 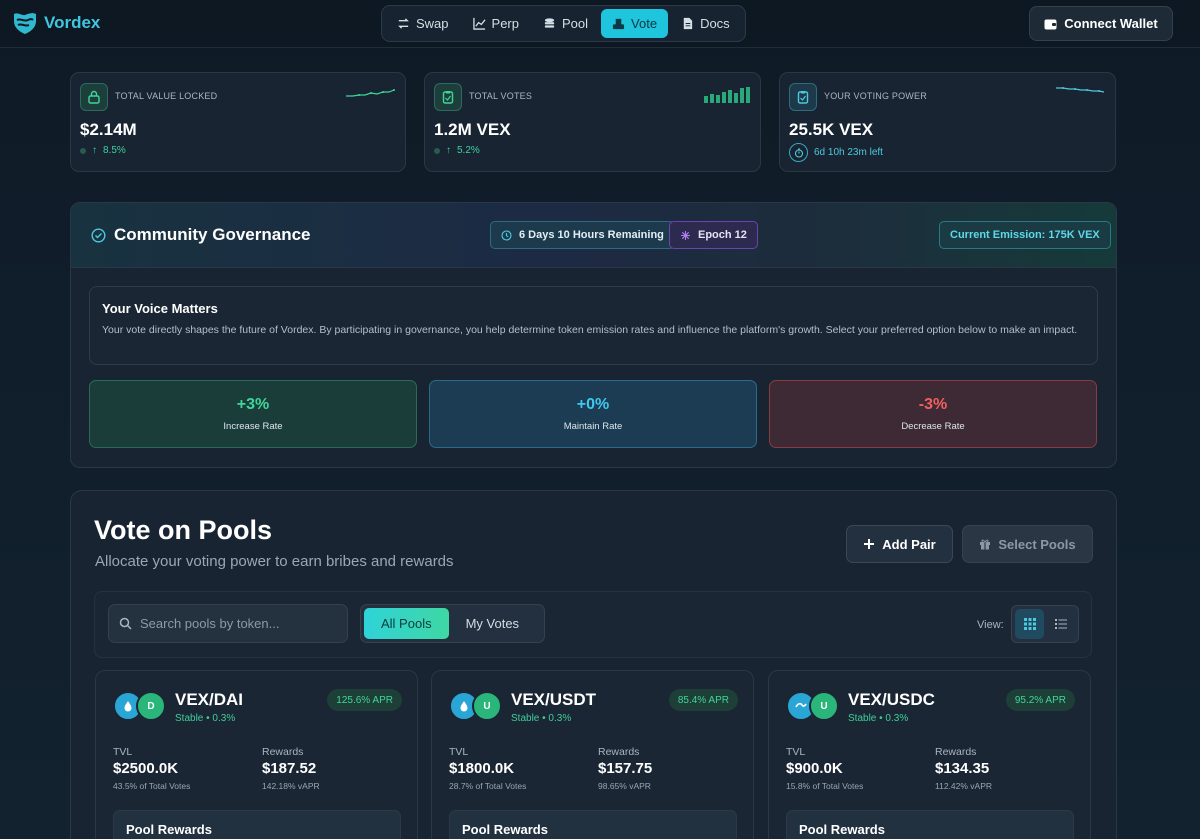 What do you see at coordinates (505, 23) in the screenshot?
I see `nav-perp-label: Perp` at bounding box center [505, 23].